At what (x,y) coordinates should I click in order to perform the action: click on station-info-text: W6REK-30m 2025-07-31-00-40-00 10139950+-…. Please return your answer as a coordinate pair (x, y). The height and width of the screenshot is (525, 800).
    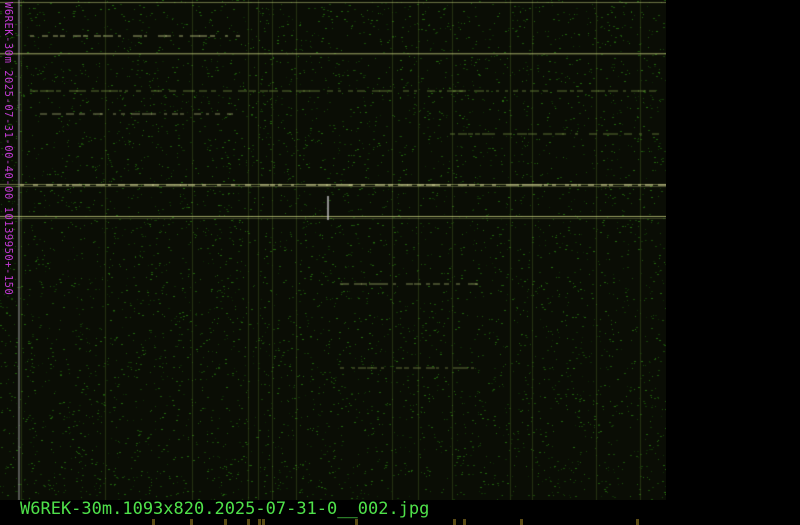
    Looking at the image, I should click on (8, 149).